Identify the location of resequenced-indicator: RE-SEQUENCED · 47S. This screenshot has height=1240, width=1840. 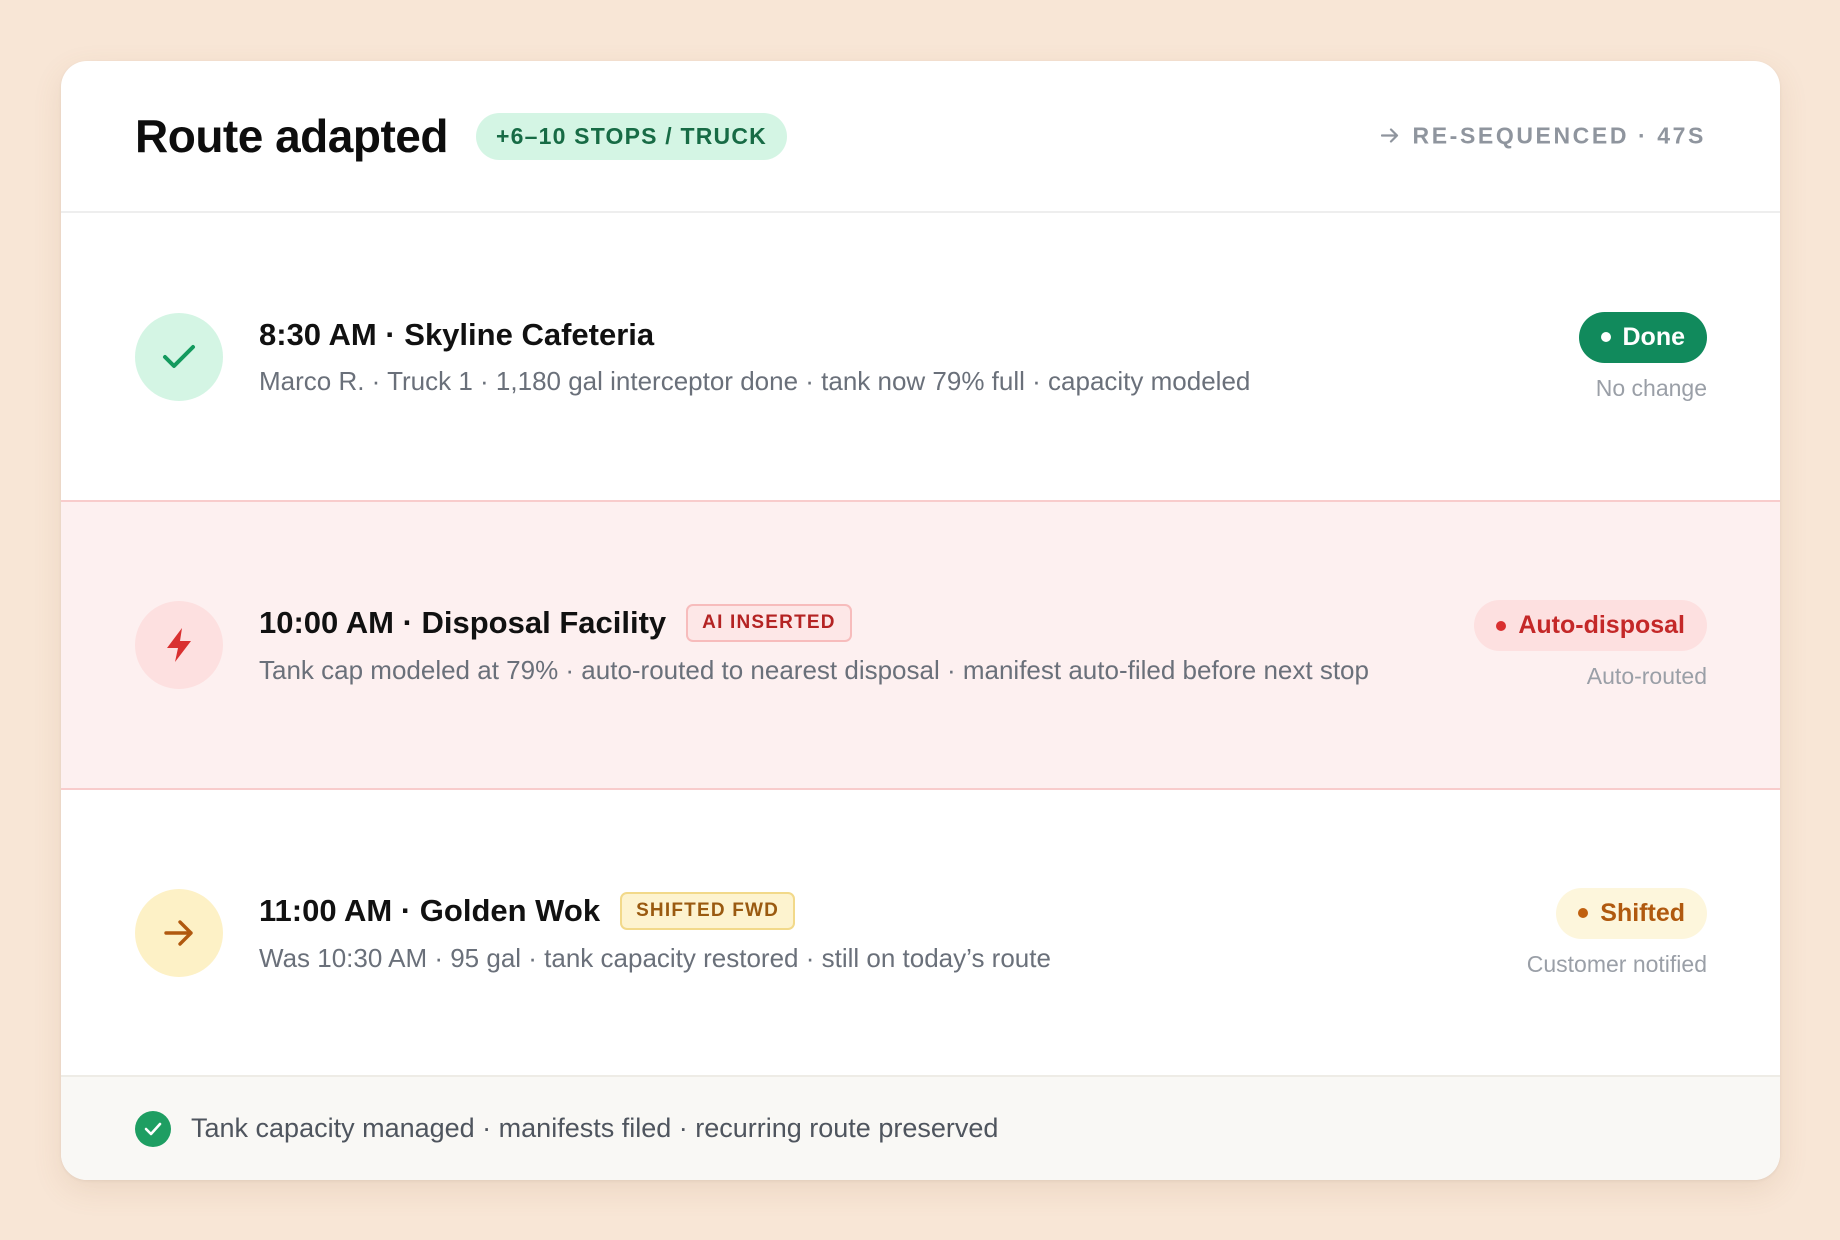
(1543, 136).